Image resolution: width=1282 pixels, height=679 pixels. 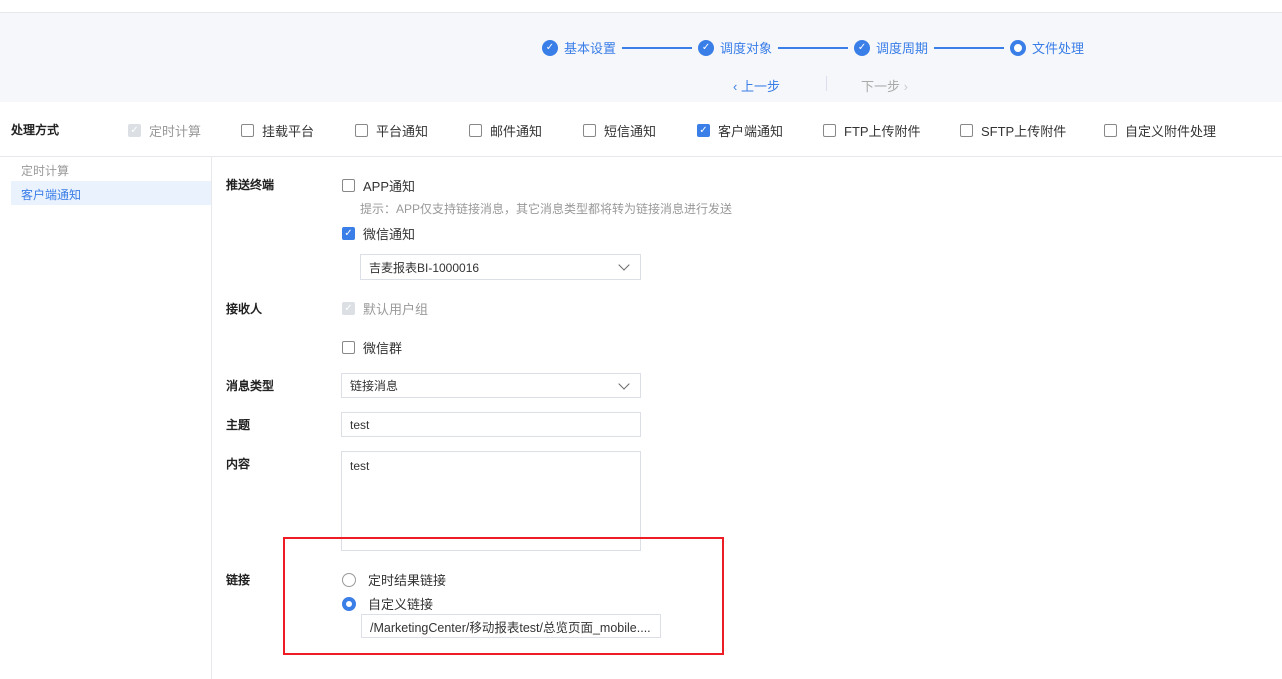 I want to click on wechat-notify-checkbox: ✓ 微信通知, so click(x=378, y=233).